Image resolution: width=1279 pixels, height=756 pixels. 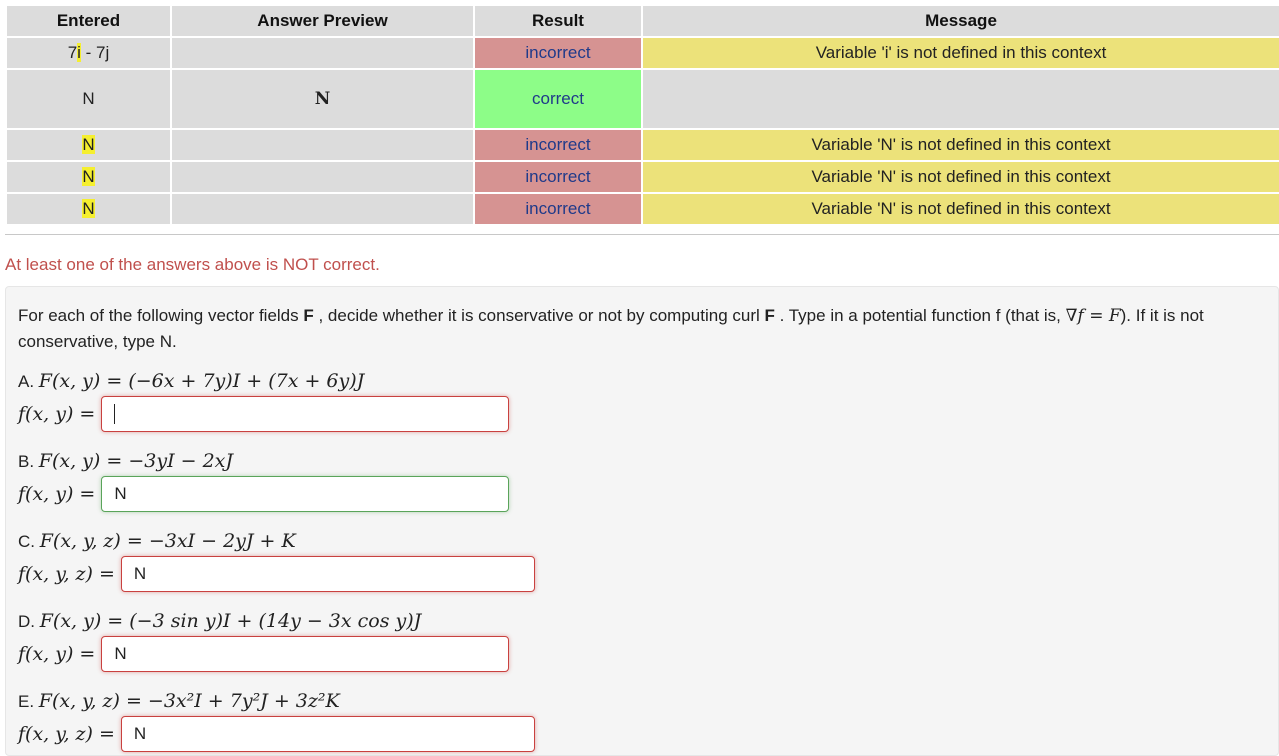 I want to click on part-b-label: B. F(x, y) = −3yI − 2xJ, so click(x=263, y=461).